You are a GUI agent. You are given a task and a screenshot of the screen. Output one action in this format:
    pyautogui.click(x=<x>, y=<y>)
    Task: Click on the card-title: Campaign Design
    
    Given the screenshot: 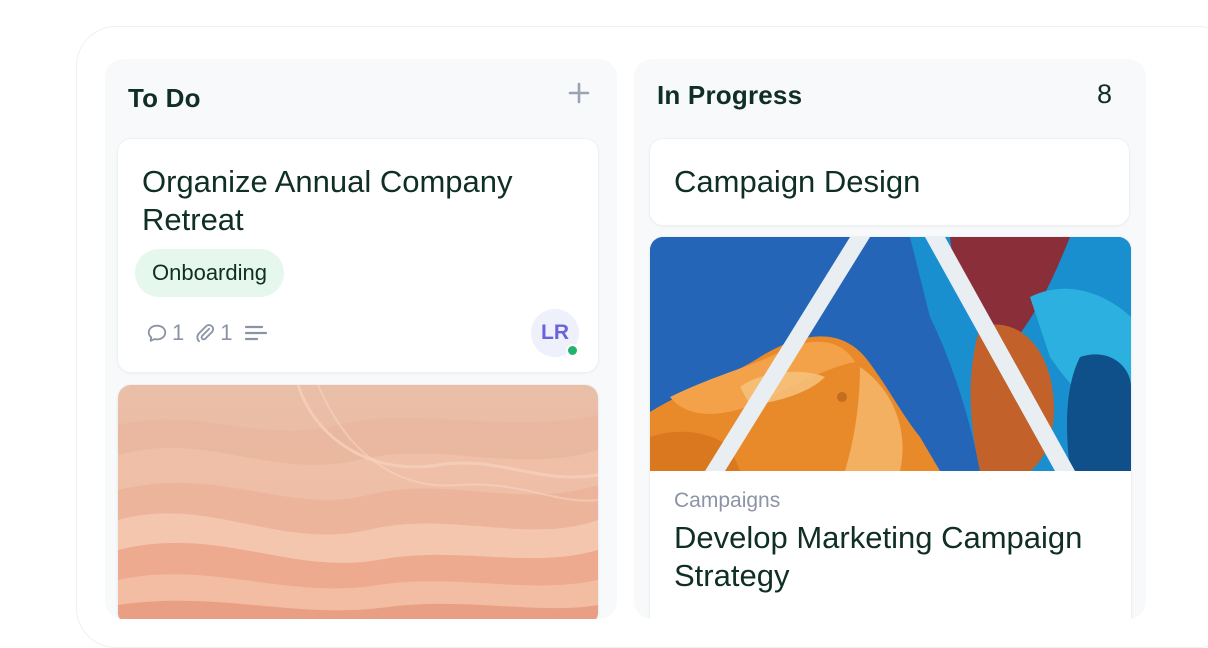 What is the action you would take?
    pyautogui.click(x=797, y=181)
    